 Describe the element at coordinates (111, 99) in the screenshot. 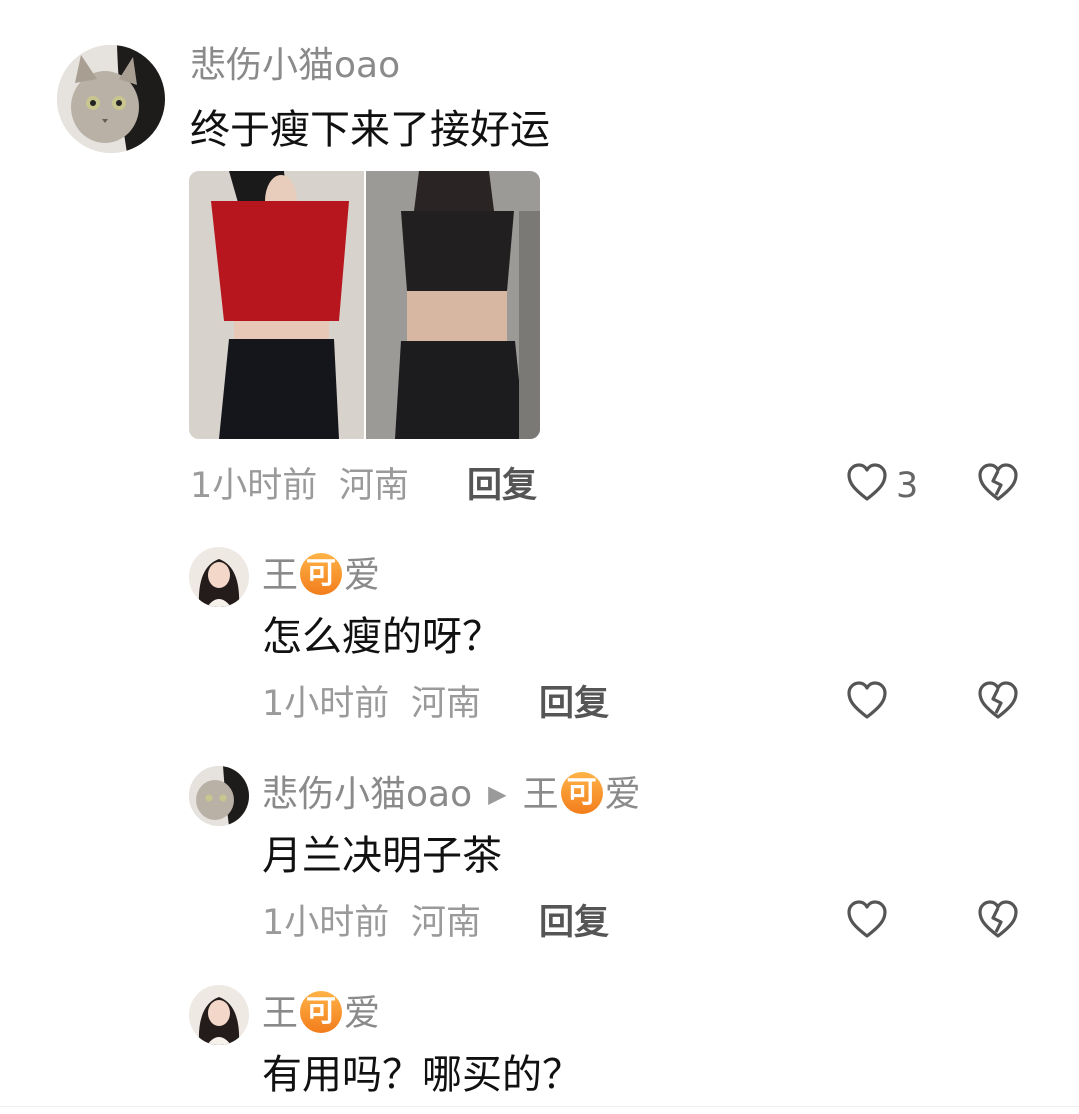

I see `commenter-avatar` at that location.